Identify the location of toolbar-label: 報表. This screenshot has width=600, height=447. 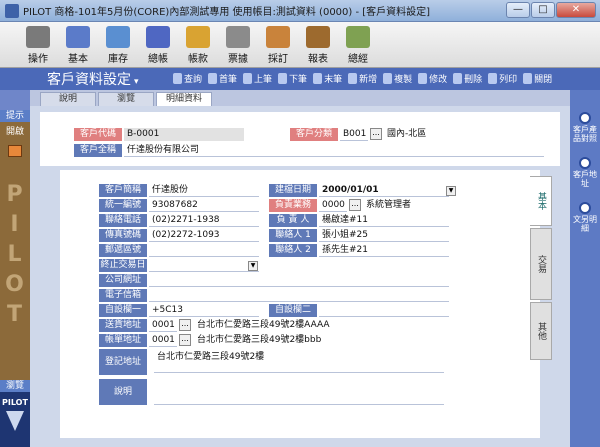
(318, 59).